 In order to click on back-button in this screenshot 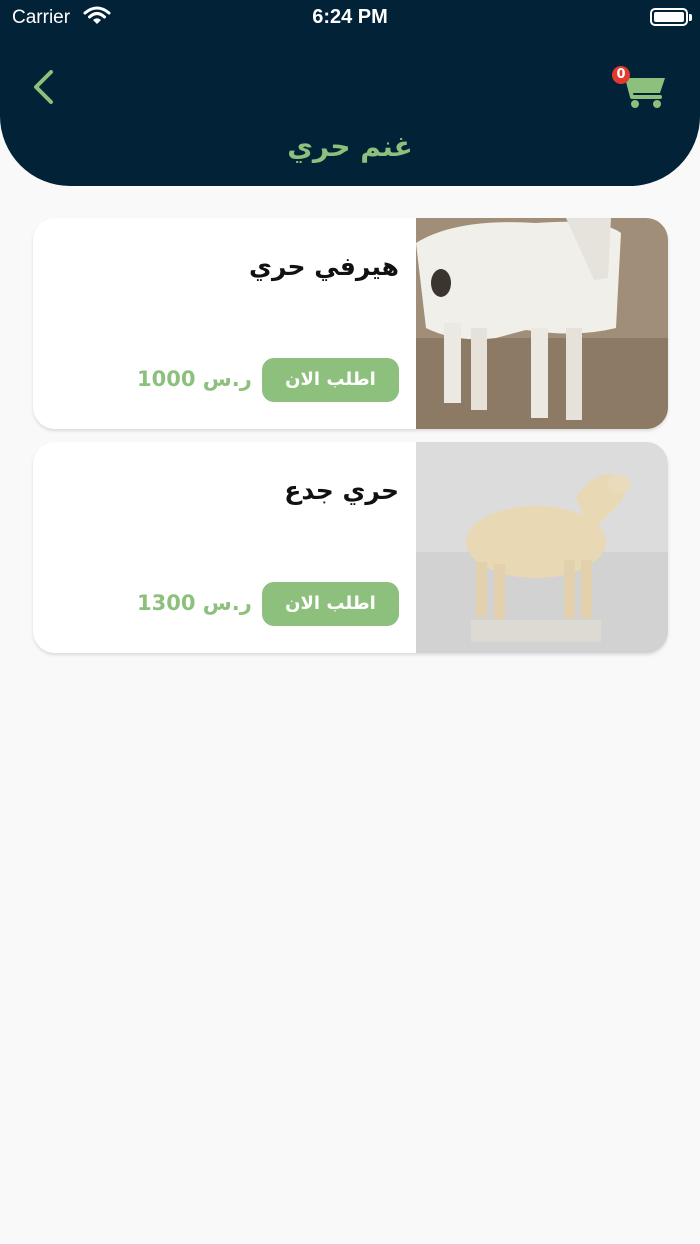, I will do `click(45, 88)`.